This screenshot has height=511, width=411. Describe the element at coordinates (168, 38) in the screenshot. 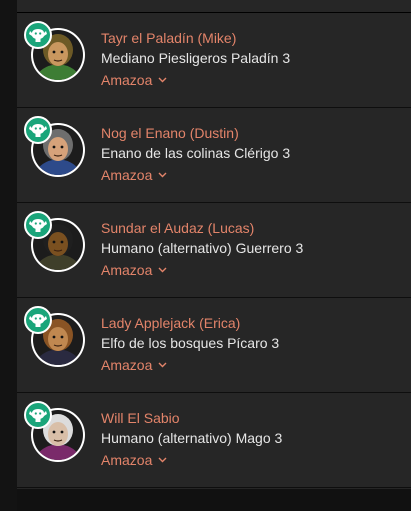

I see `character-name: Tayr el Paladín (Mike)` at that location.